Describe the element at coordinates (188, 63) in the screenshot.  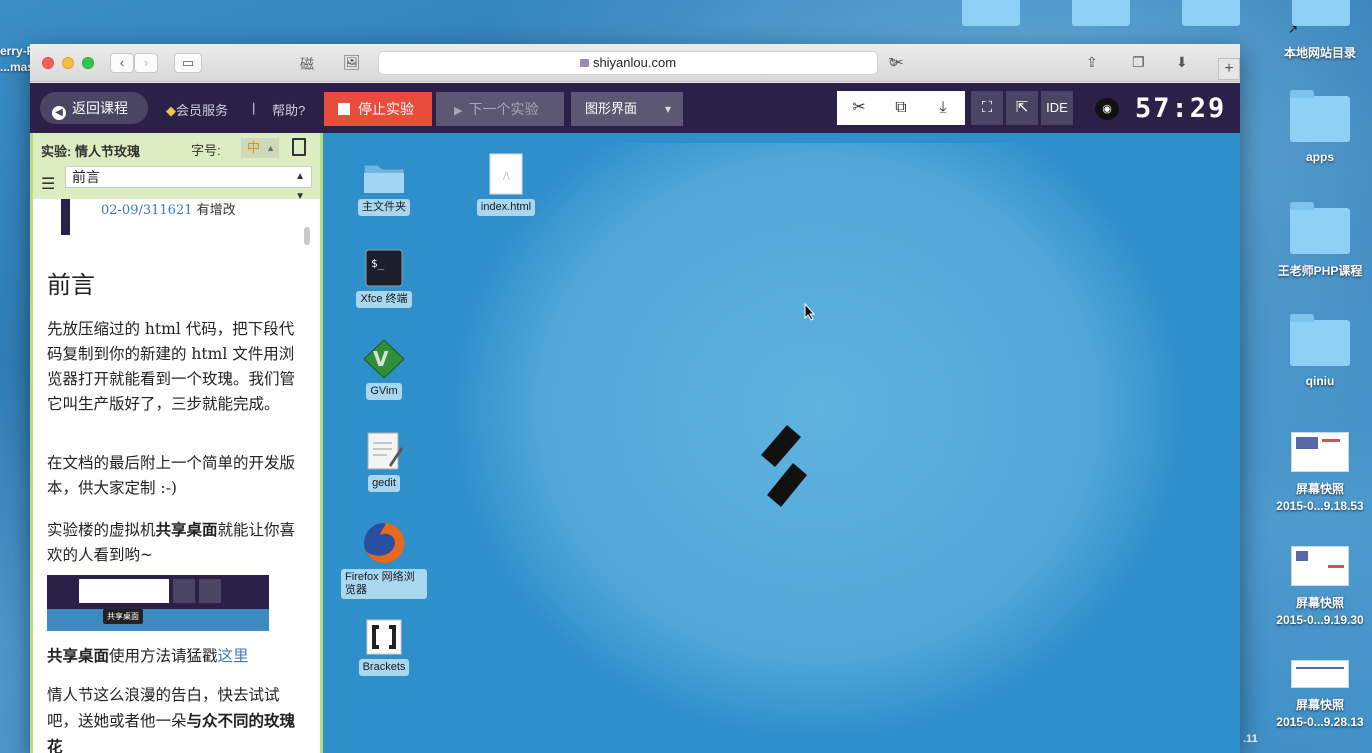
I see `sidebar-toggle-button: ▭` at that location.